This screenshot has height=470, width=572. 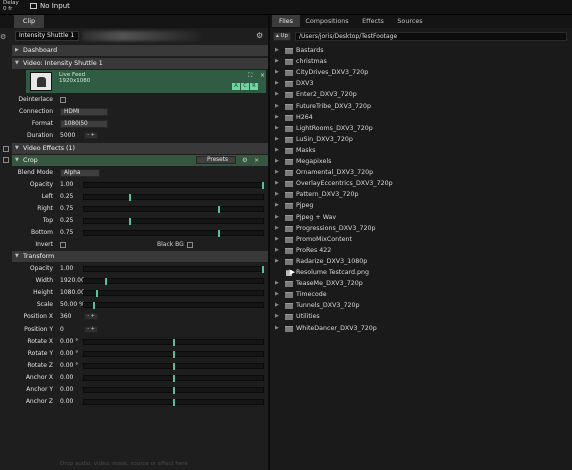 I want to click on section-dashboard: ▶ Dashboard, so click(x=140, y=50).